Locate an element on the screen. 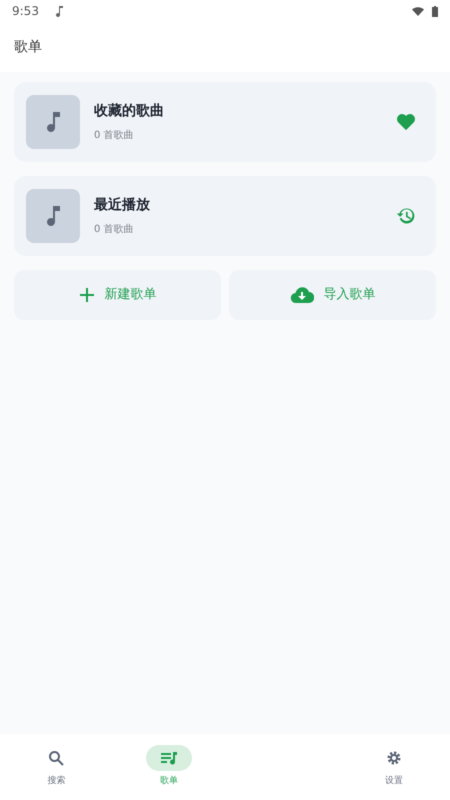 This screenshot has width=450, height=800. history-icon is located at coordinates (406, 216).